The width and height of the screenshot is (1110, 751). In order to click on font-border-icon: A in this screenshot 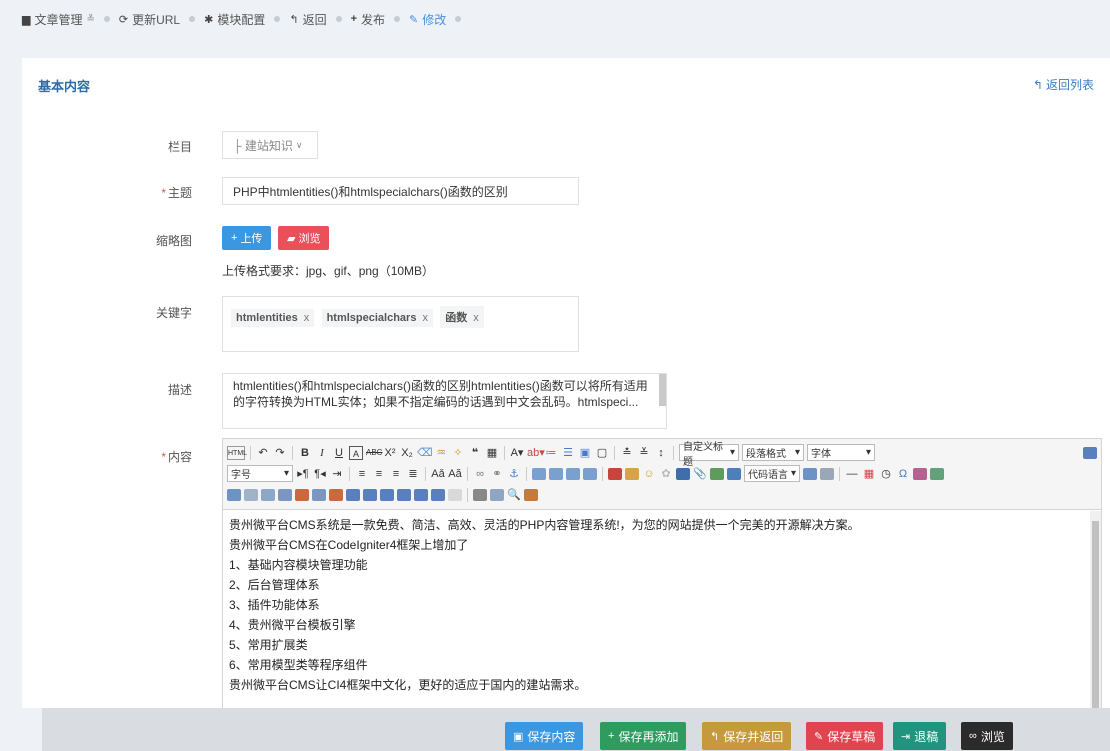, I will do `click(356, 452)`.